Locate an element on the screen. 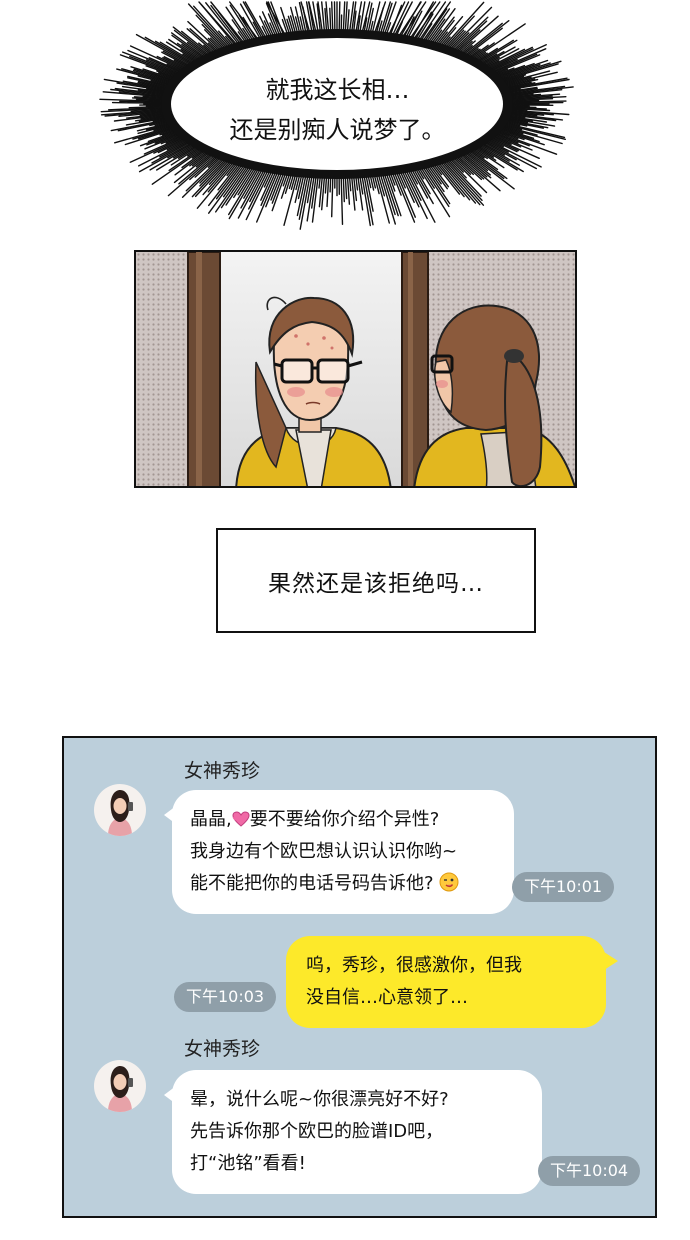 This screenshot has height=1240, width=690. message-timestamp: 下午10:03 is located at coordinates (225, 997).